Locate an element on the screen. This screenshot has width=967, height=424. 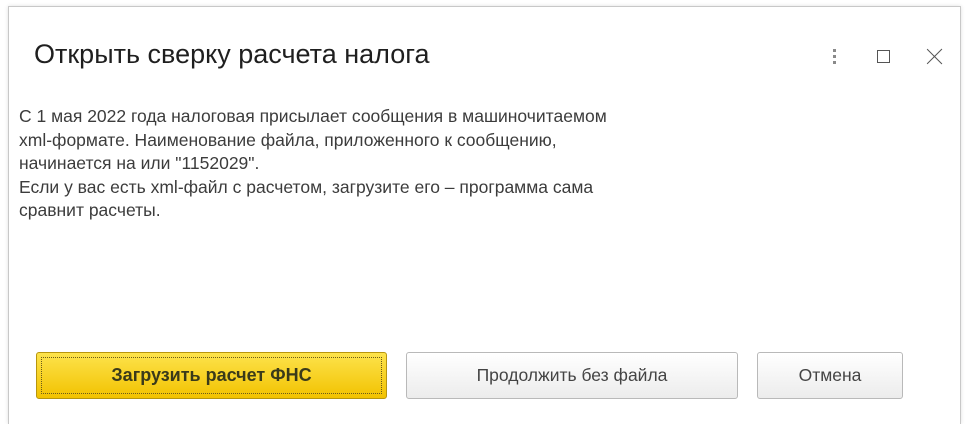
upload-fns-calculation-button: Загрузить расчет ФНС is located at coordinates (211, 375).